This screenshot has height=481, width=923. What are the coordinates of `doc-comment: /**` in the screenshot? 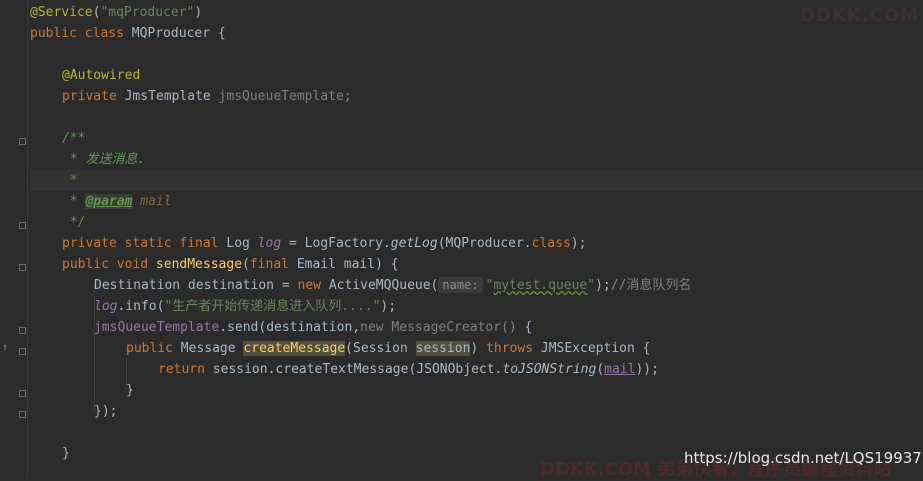 It's located at (74, 138).